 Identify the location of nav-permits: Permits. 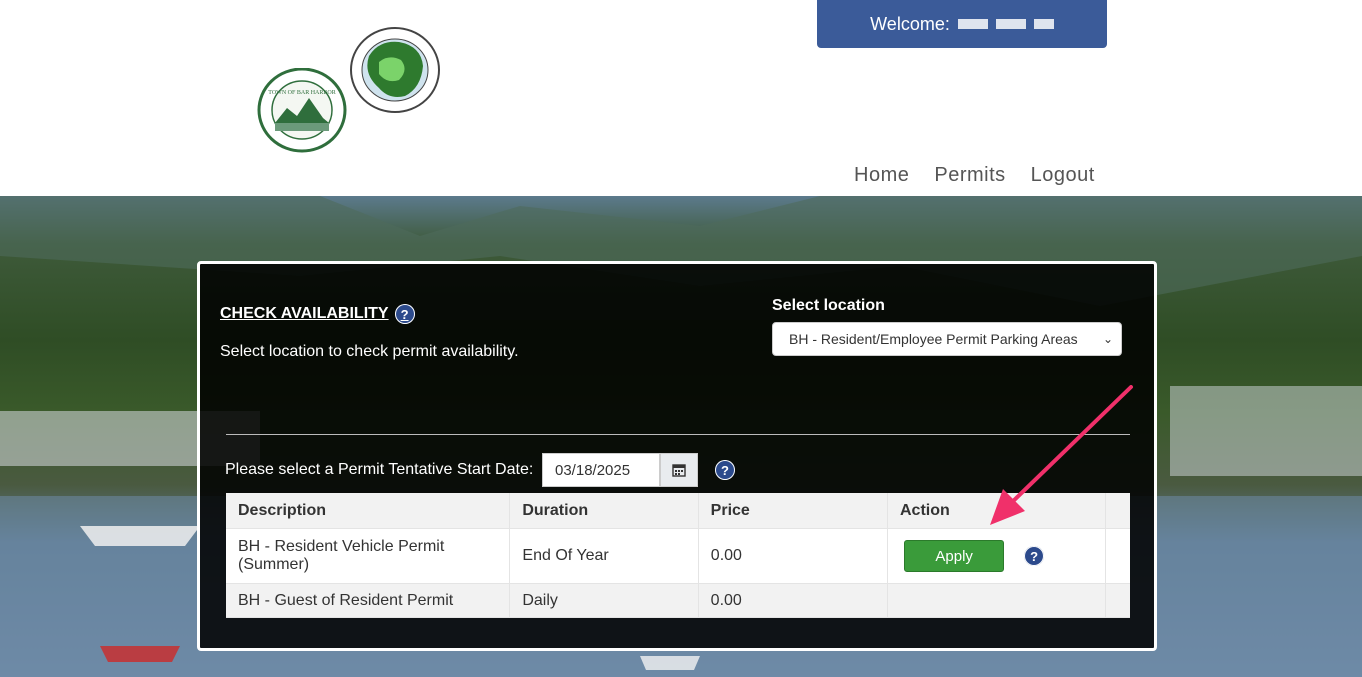
(969, 175).